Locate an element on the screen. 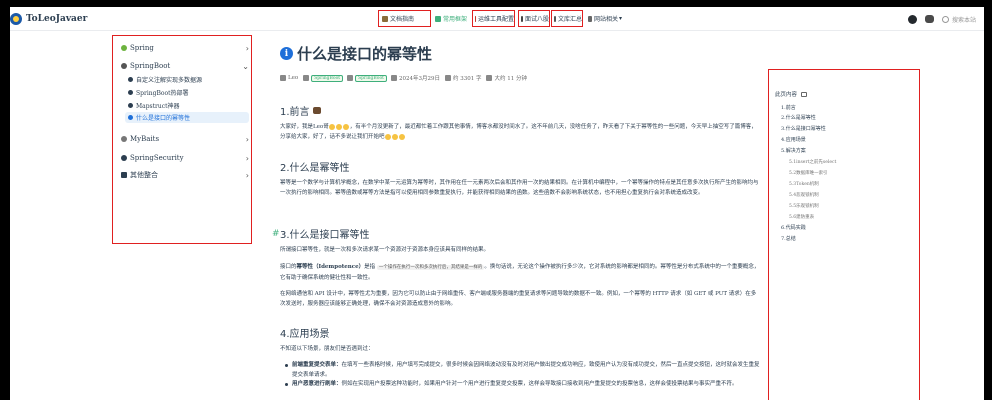  toc-item: 4.应用场景 is located at coordinates (793, 140).